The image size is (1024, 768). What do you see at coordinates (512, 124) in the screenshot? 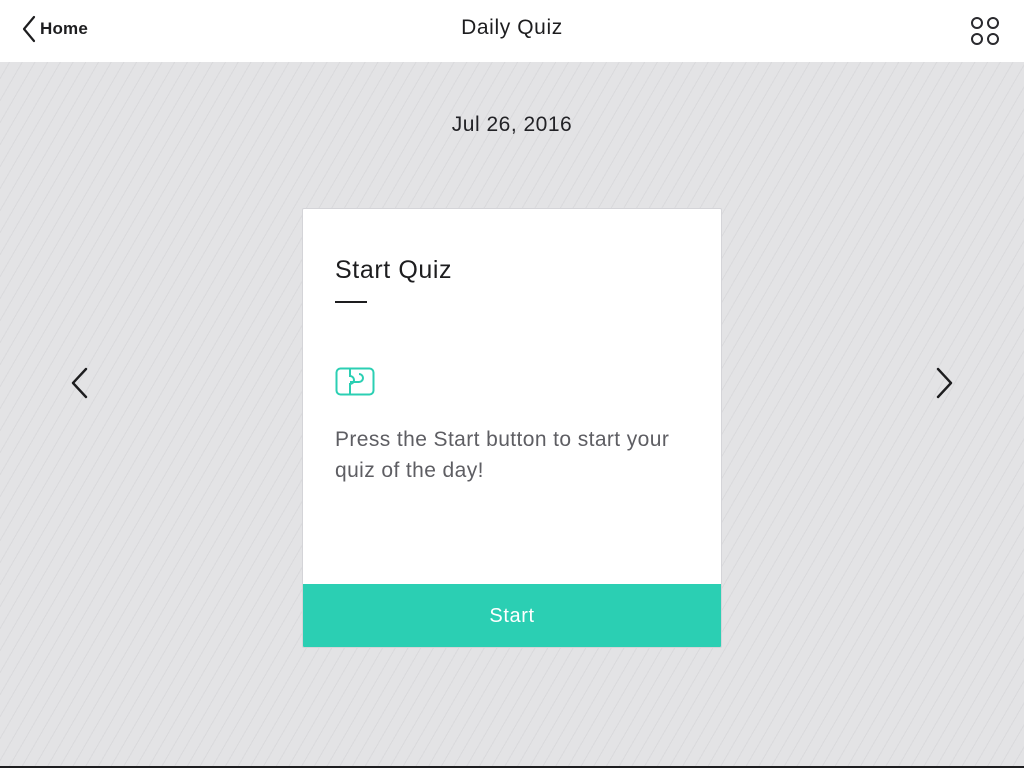
I see `quiz-date: Jul 26, 2016` at bounding box center [512, 124].